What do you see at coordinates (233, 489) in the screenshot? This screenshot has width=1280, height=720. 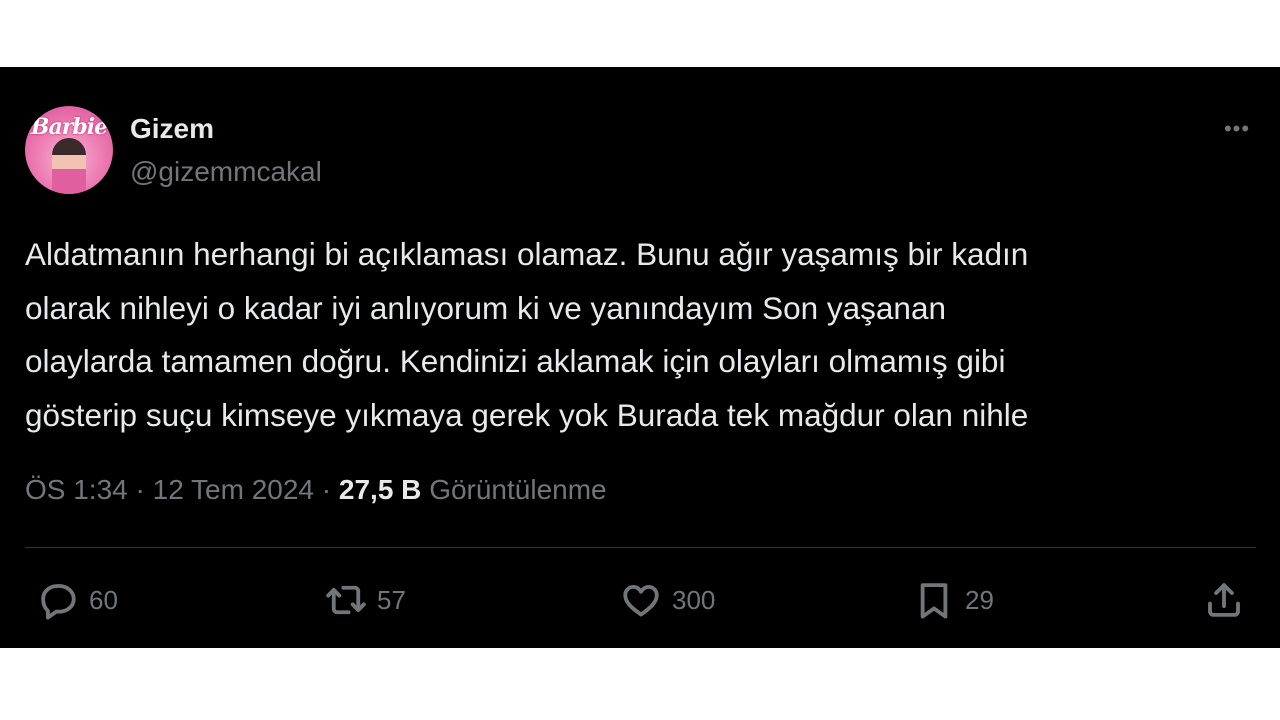 I see `tweet-date: 12 Tem 2024` at bounding box center [233, 489].